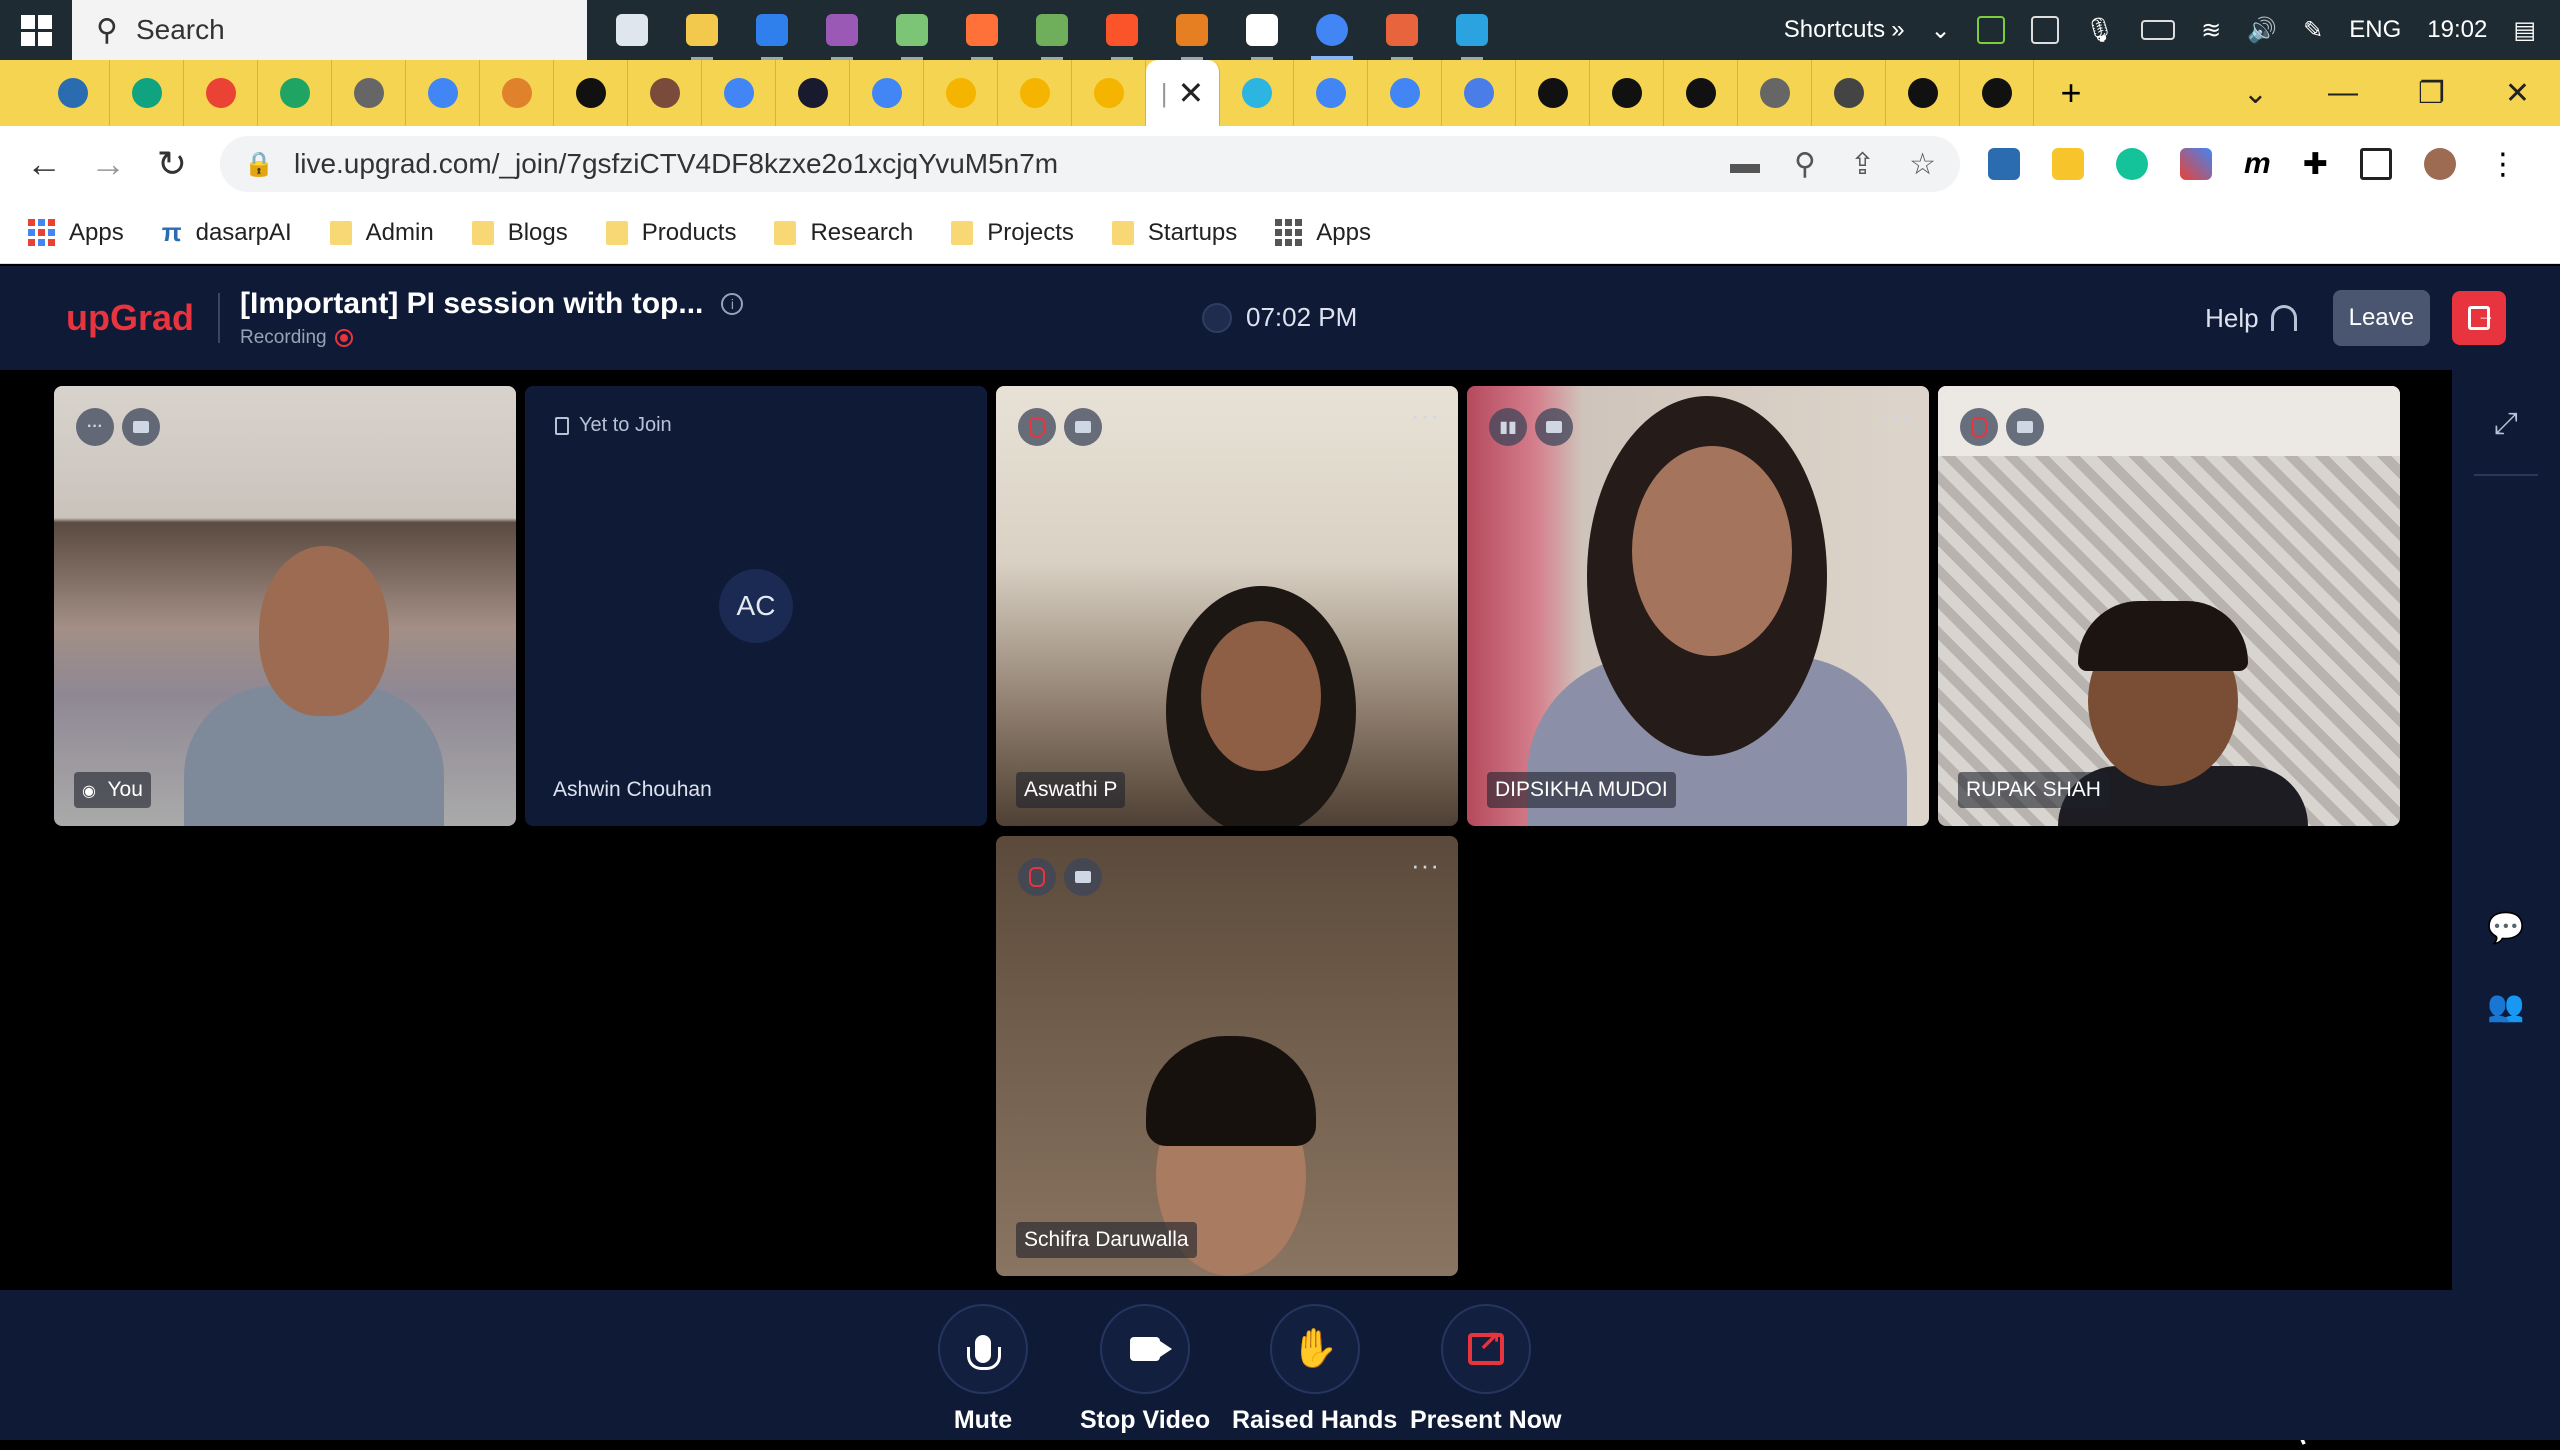 The height and width of the screenshot is (1450, 2560). What do you see at coordinates (1052, 30) in the screenshot?
I see `taskbar-app-app-green` at bounding box center [1052, 30].